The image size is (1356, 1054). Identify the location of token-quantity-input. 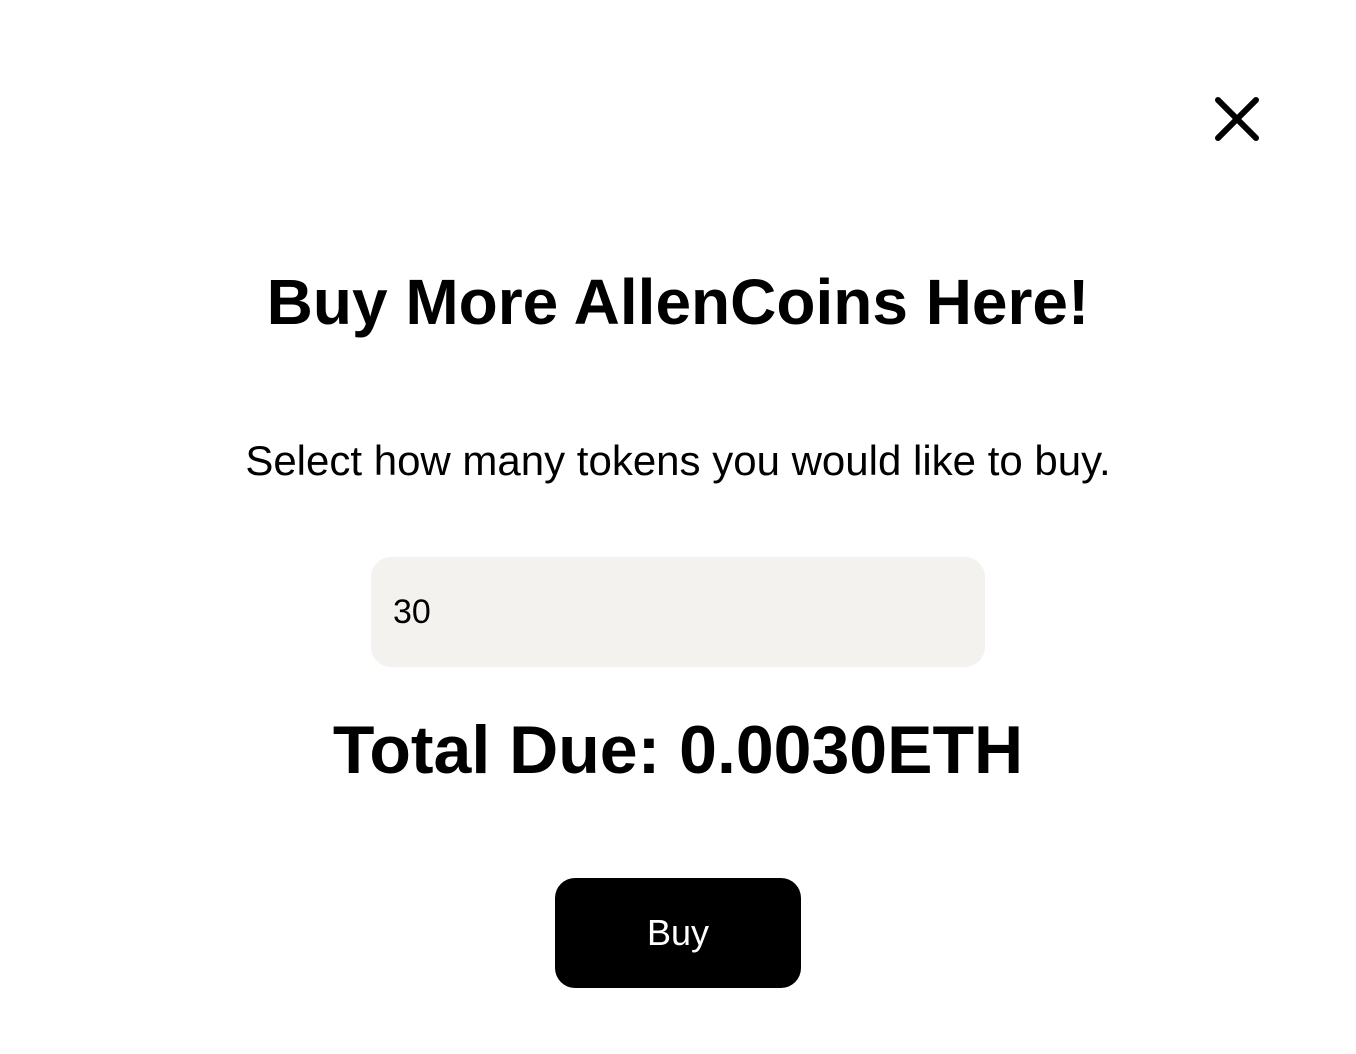
(678, 612).